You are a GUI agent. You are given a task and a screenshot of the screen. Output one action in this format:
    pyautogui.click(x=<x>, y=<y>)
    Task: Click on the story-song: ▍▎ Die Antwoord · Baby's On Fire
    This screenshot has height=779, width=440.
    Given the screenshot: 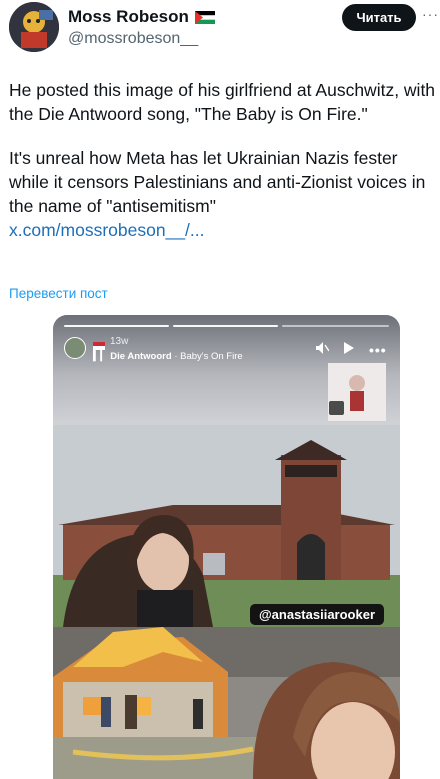 What is the action you would take?
    pyautogui.click(x=168, y=356)
    